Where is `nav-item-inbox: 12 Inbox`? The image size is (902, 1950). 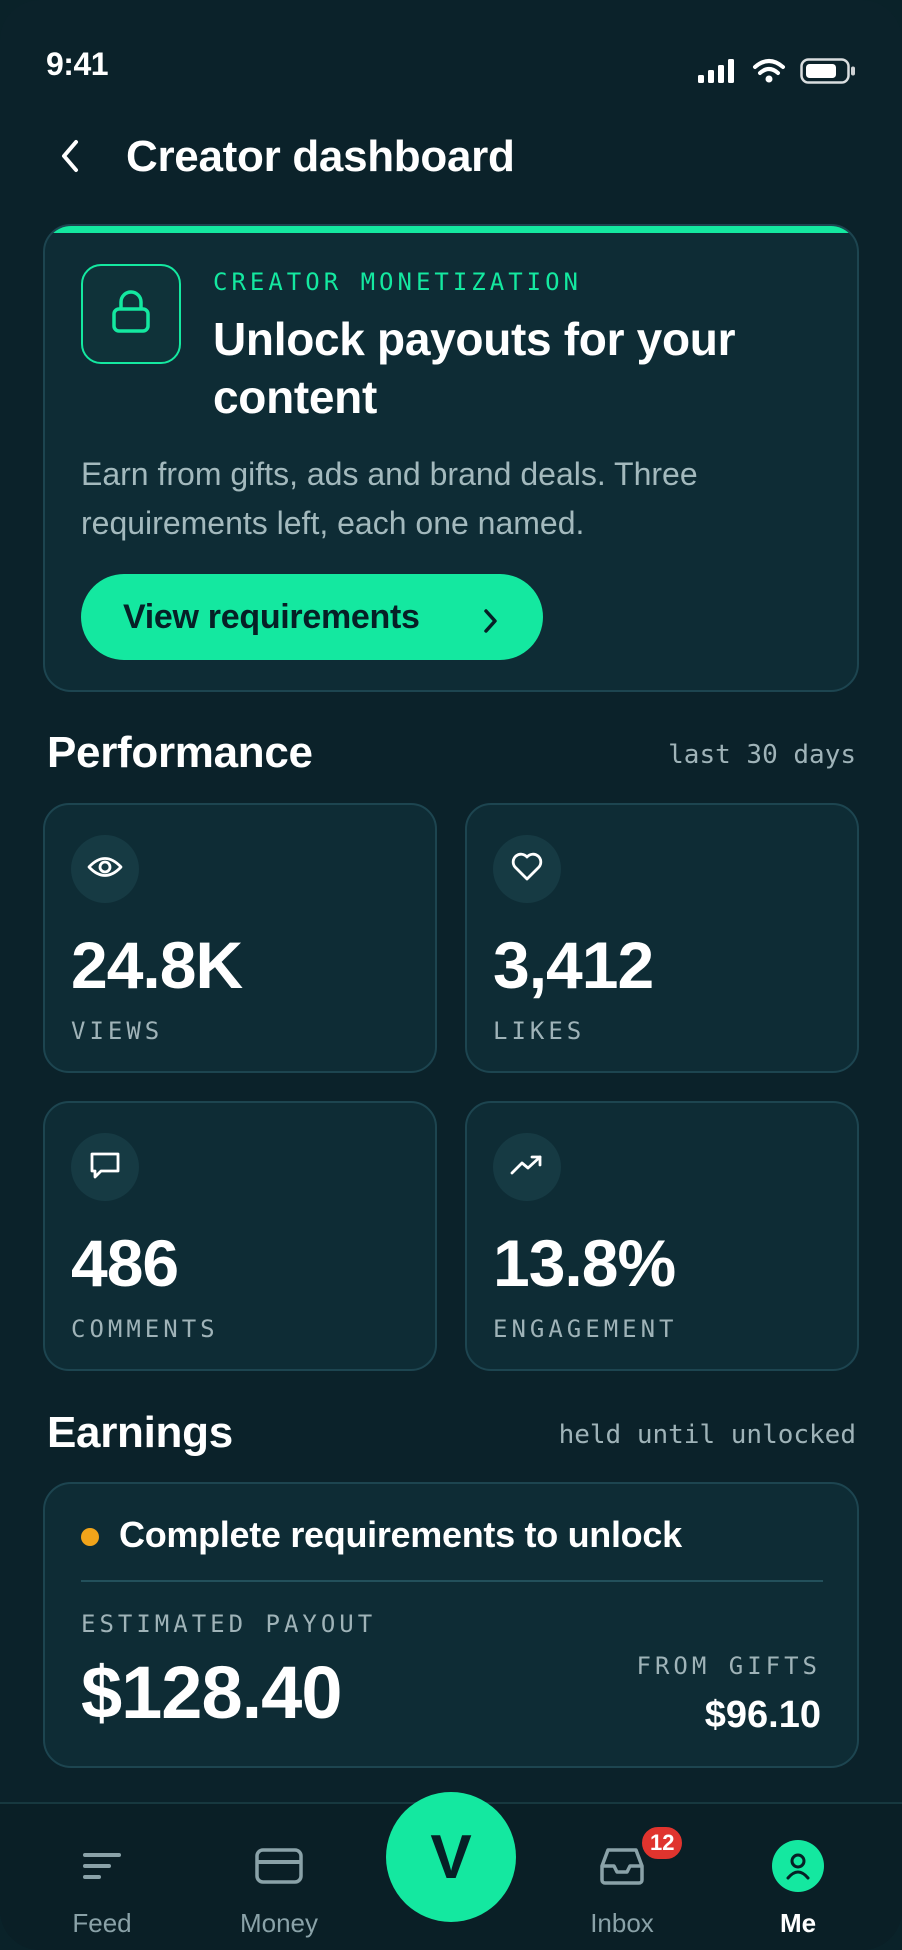
nav-item-inbox: 12 Inbox is located at coordinates (622, 1877).